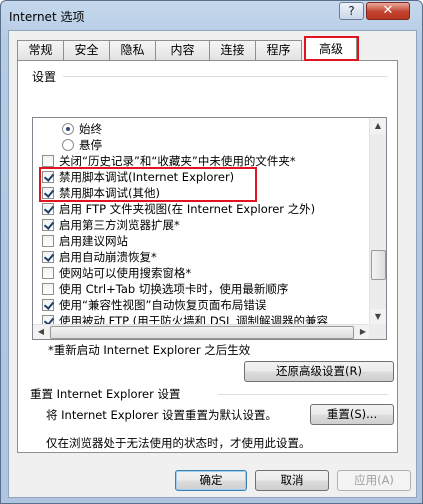 This screenshot has width=423, height=504. Describe the element at coordinates (178, 209) in the screenshot. I see `list-item: 启用 FTP 文件夹视图(在 Internet Explorer 之外)` at that location.